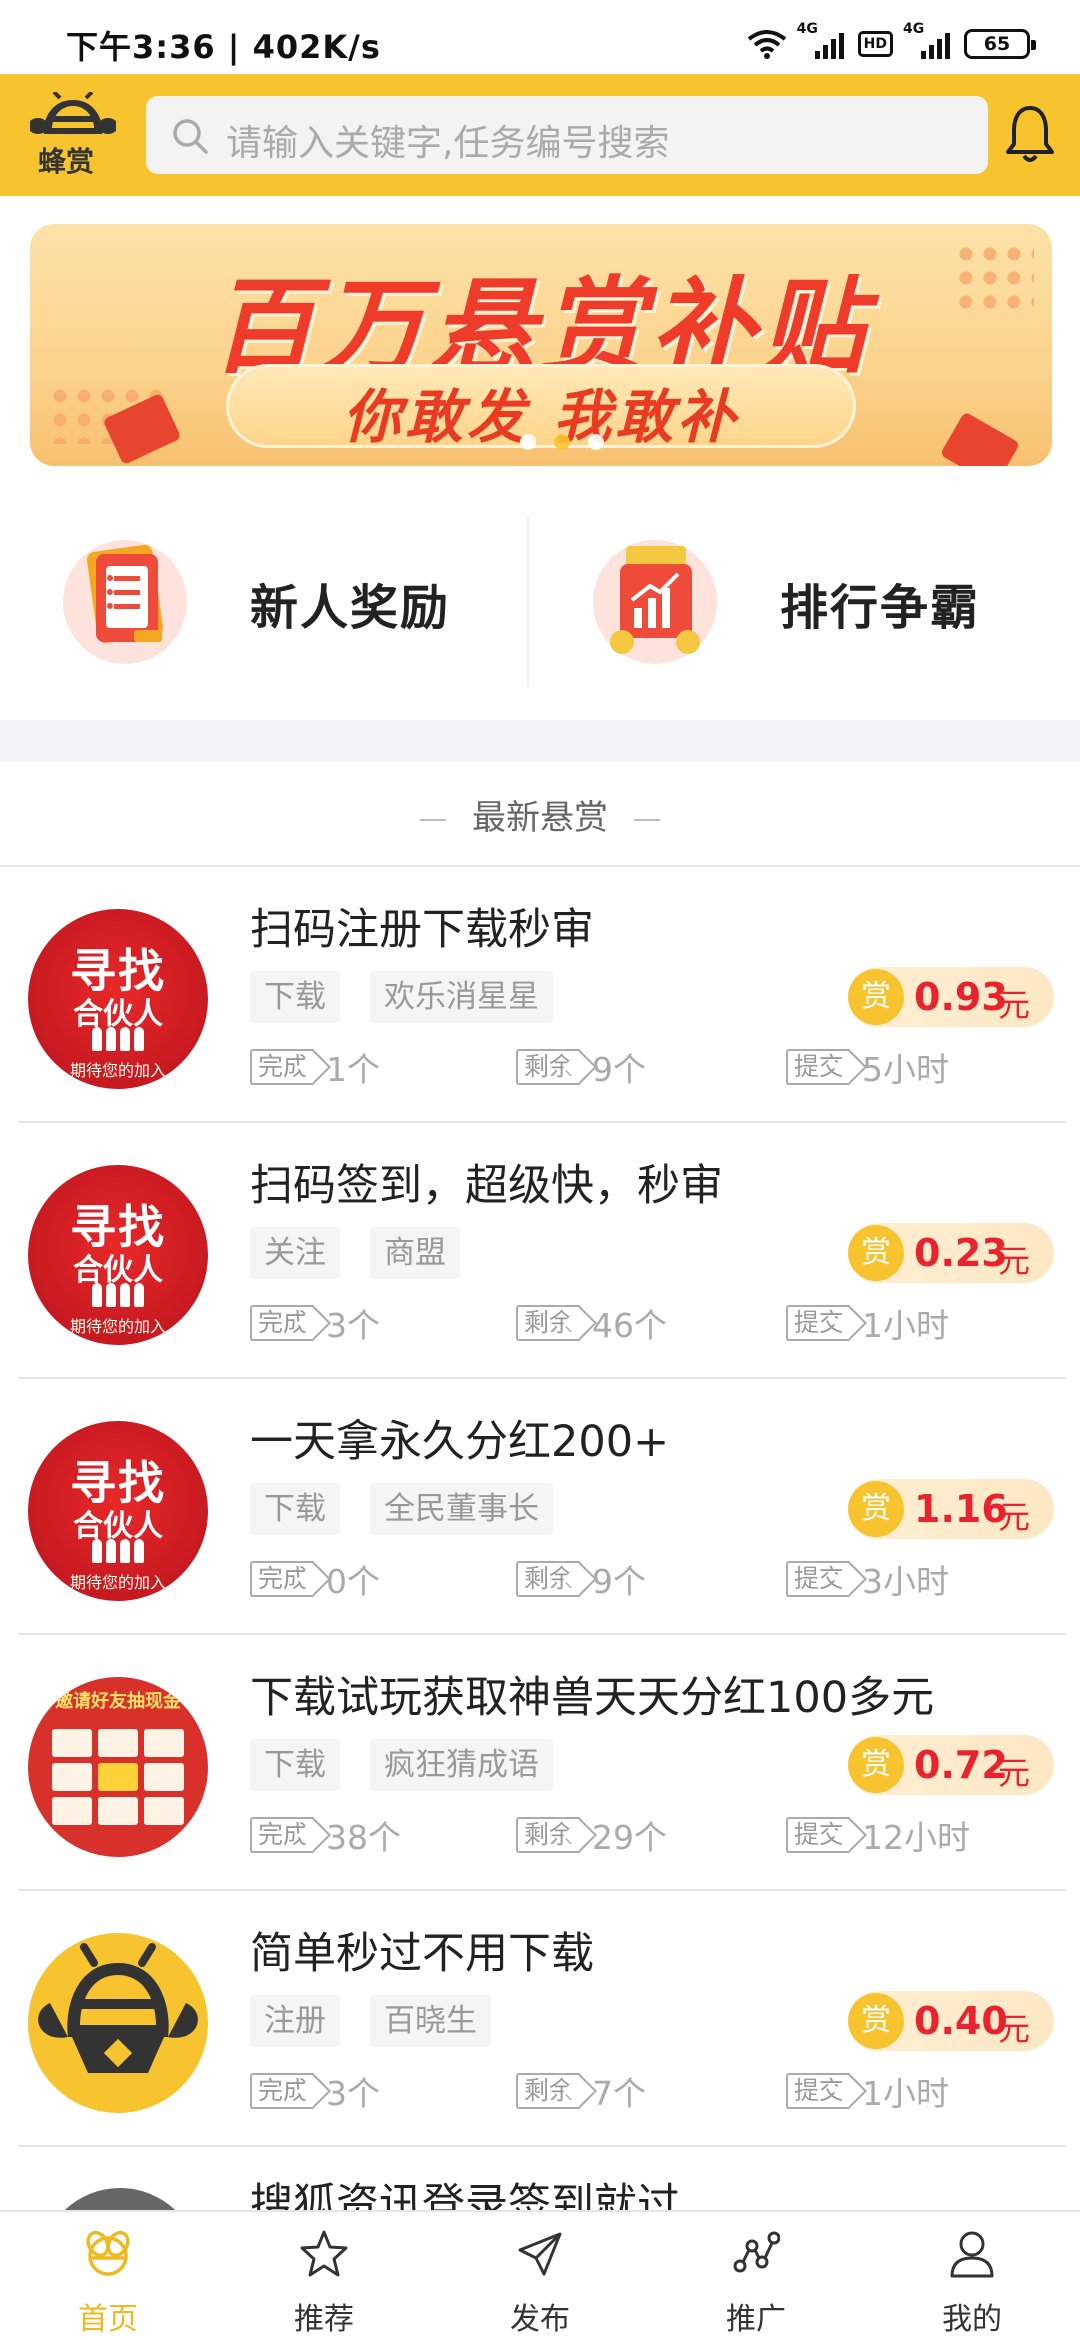 This screenshot has height=2340, width=1080. Describe the element at coordinates (961, 1253) in the screenshot. I see `reward-amount: 0.23` at that location.